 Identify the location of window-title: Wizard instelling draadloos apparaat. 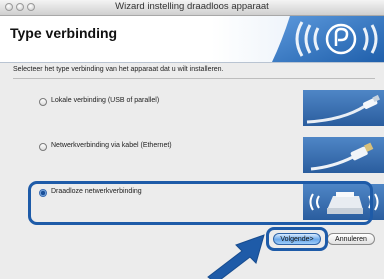
(192, 6).